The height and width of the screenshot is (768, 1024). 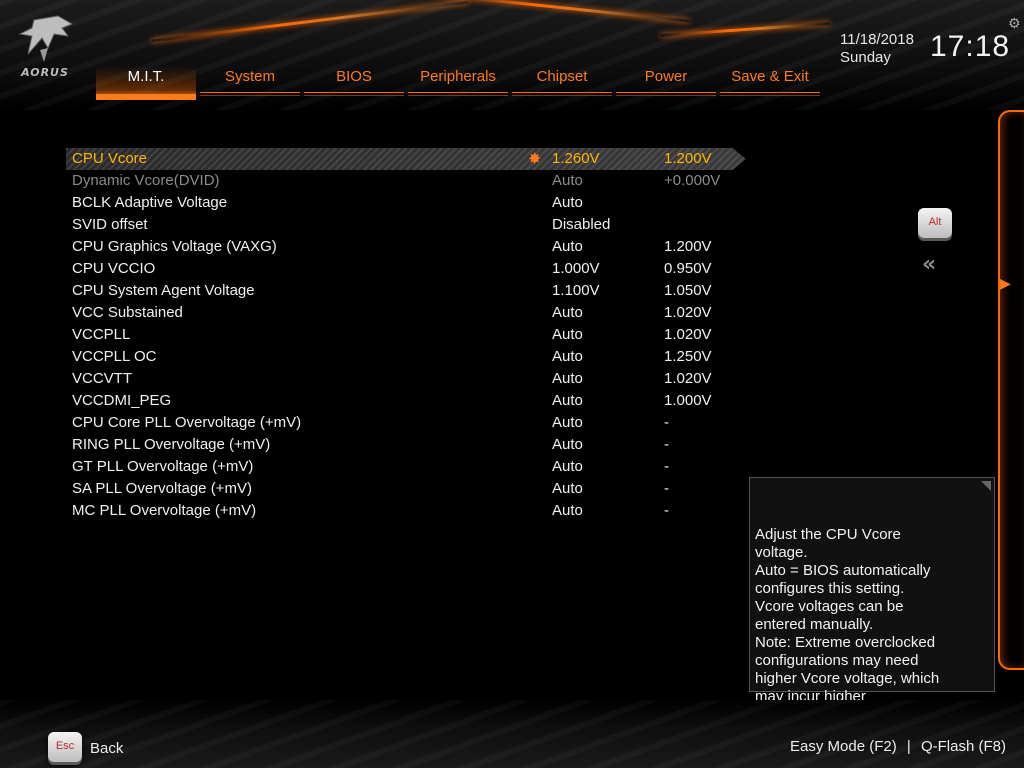 I want to click on setting-value: 1.000V, so click(x=576, y=268).